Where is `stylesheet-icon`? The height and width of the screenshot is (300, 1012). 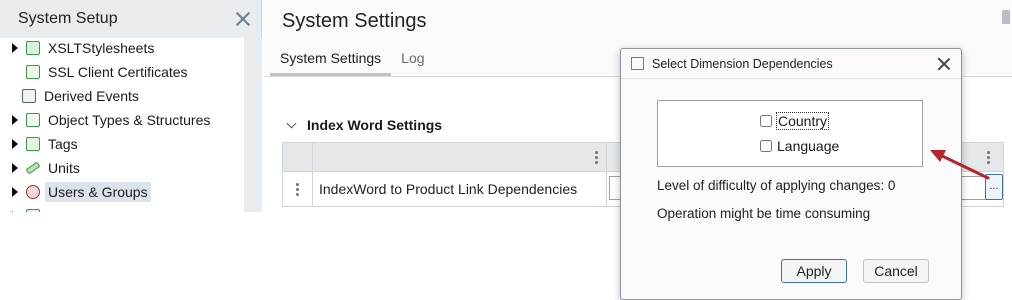
stylesheet-icon is located at coordinates (33, 48).